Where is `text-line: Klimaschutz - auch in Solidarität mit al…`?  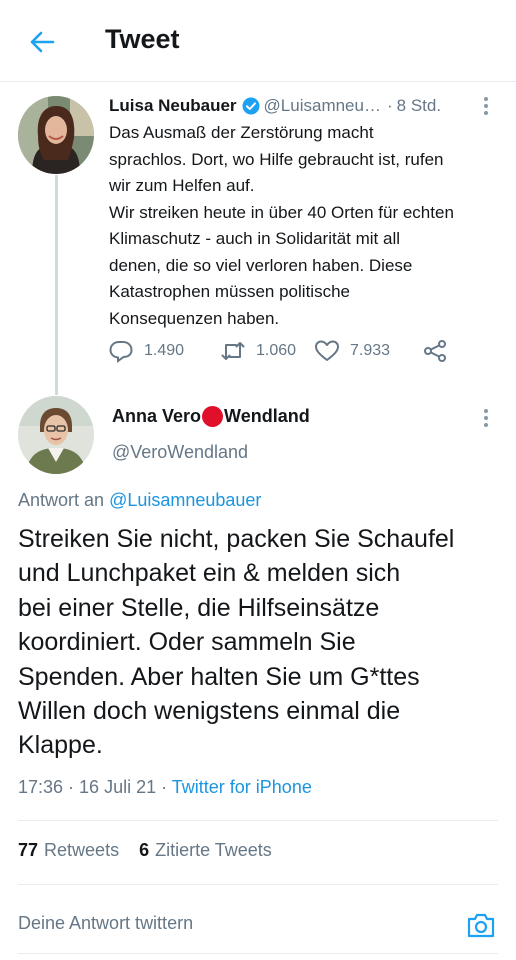 text-line: Klimaschutz - auch in Solidarität mit al… is located at coordinates (255, 238).